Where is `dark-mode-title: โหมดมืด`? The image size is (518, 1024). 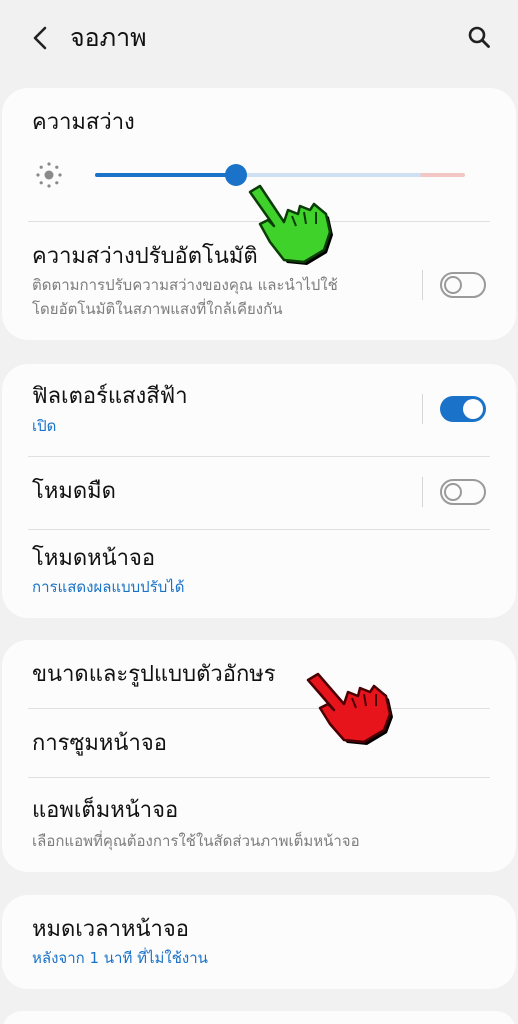
dark-mode-title: โหมดมืด is located at coordinates (74, 491).